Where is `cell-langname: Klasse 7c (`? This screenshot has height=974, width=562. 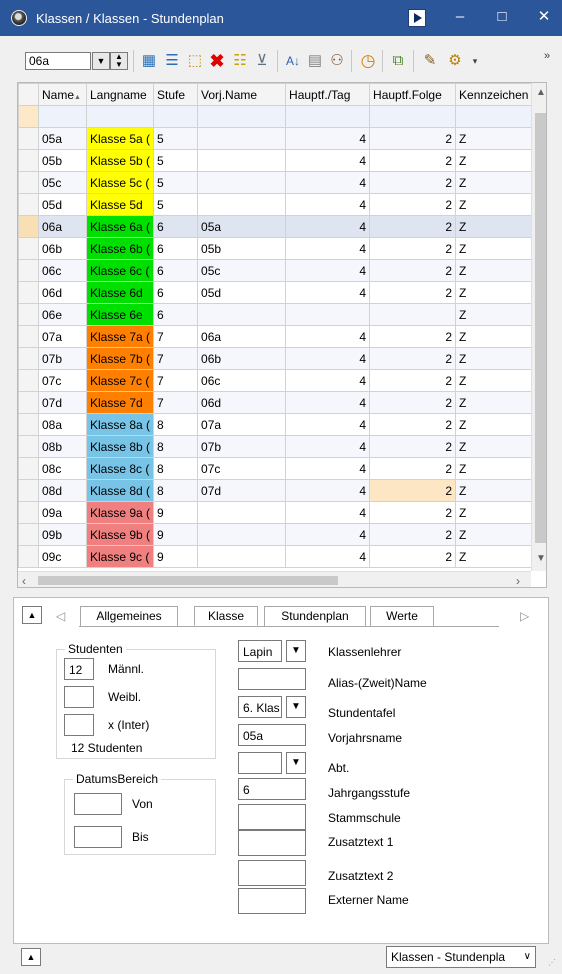 cell-langname: Klasse 7c ( is located at coordinates (120, 380).